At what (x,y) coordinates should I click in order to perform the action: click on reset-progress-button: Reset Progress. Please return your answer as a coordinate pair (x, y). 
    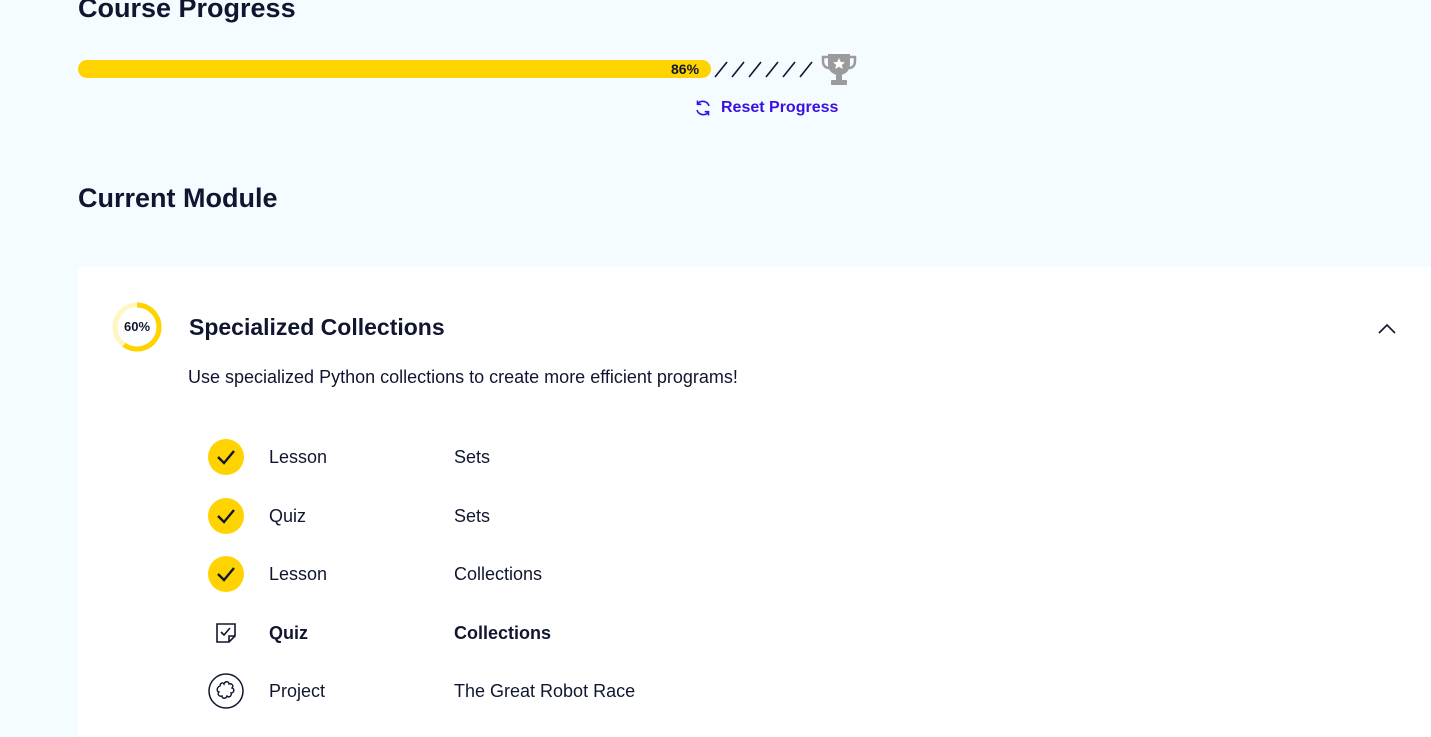
    Looking at the image, I should click on (765, 108).